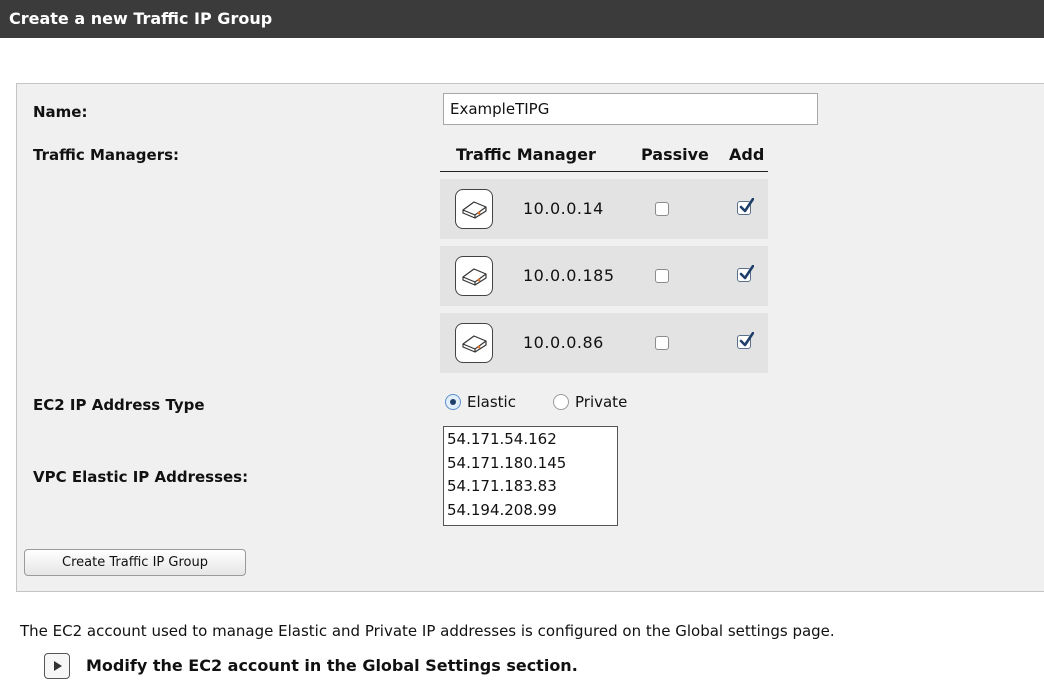 The width and height of the screenshot is (1044, 694). What do you see at coordinates (119, 405) in the screenshot?
I see `ec2-ip-type-label: EC2 IP Address Type` at bounding box center [119, 405].